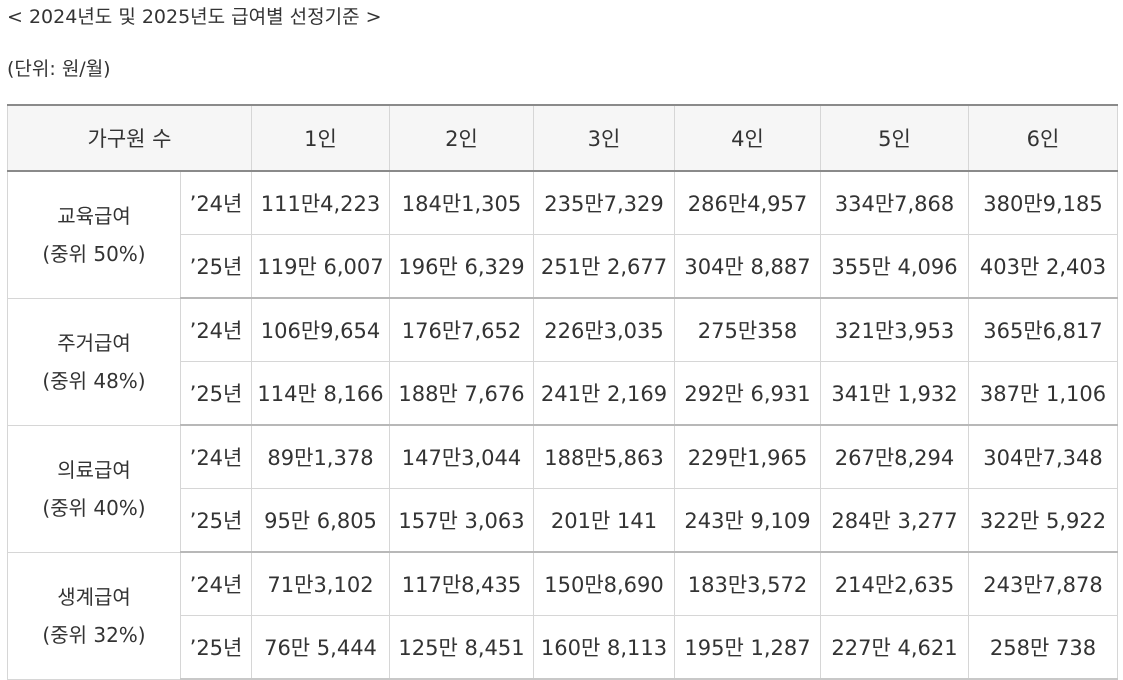 The height and width of the screenshot is (680, 1123). Describe the element at coordinates (320, 456) in the screenshot. I see `value-cell: 89만1,378` at that location.